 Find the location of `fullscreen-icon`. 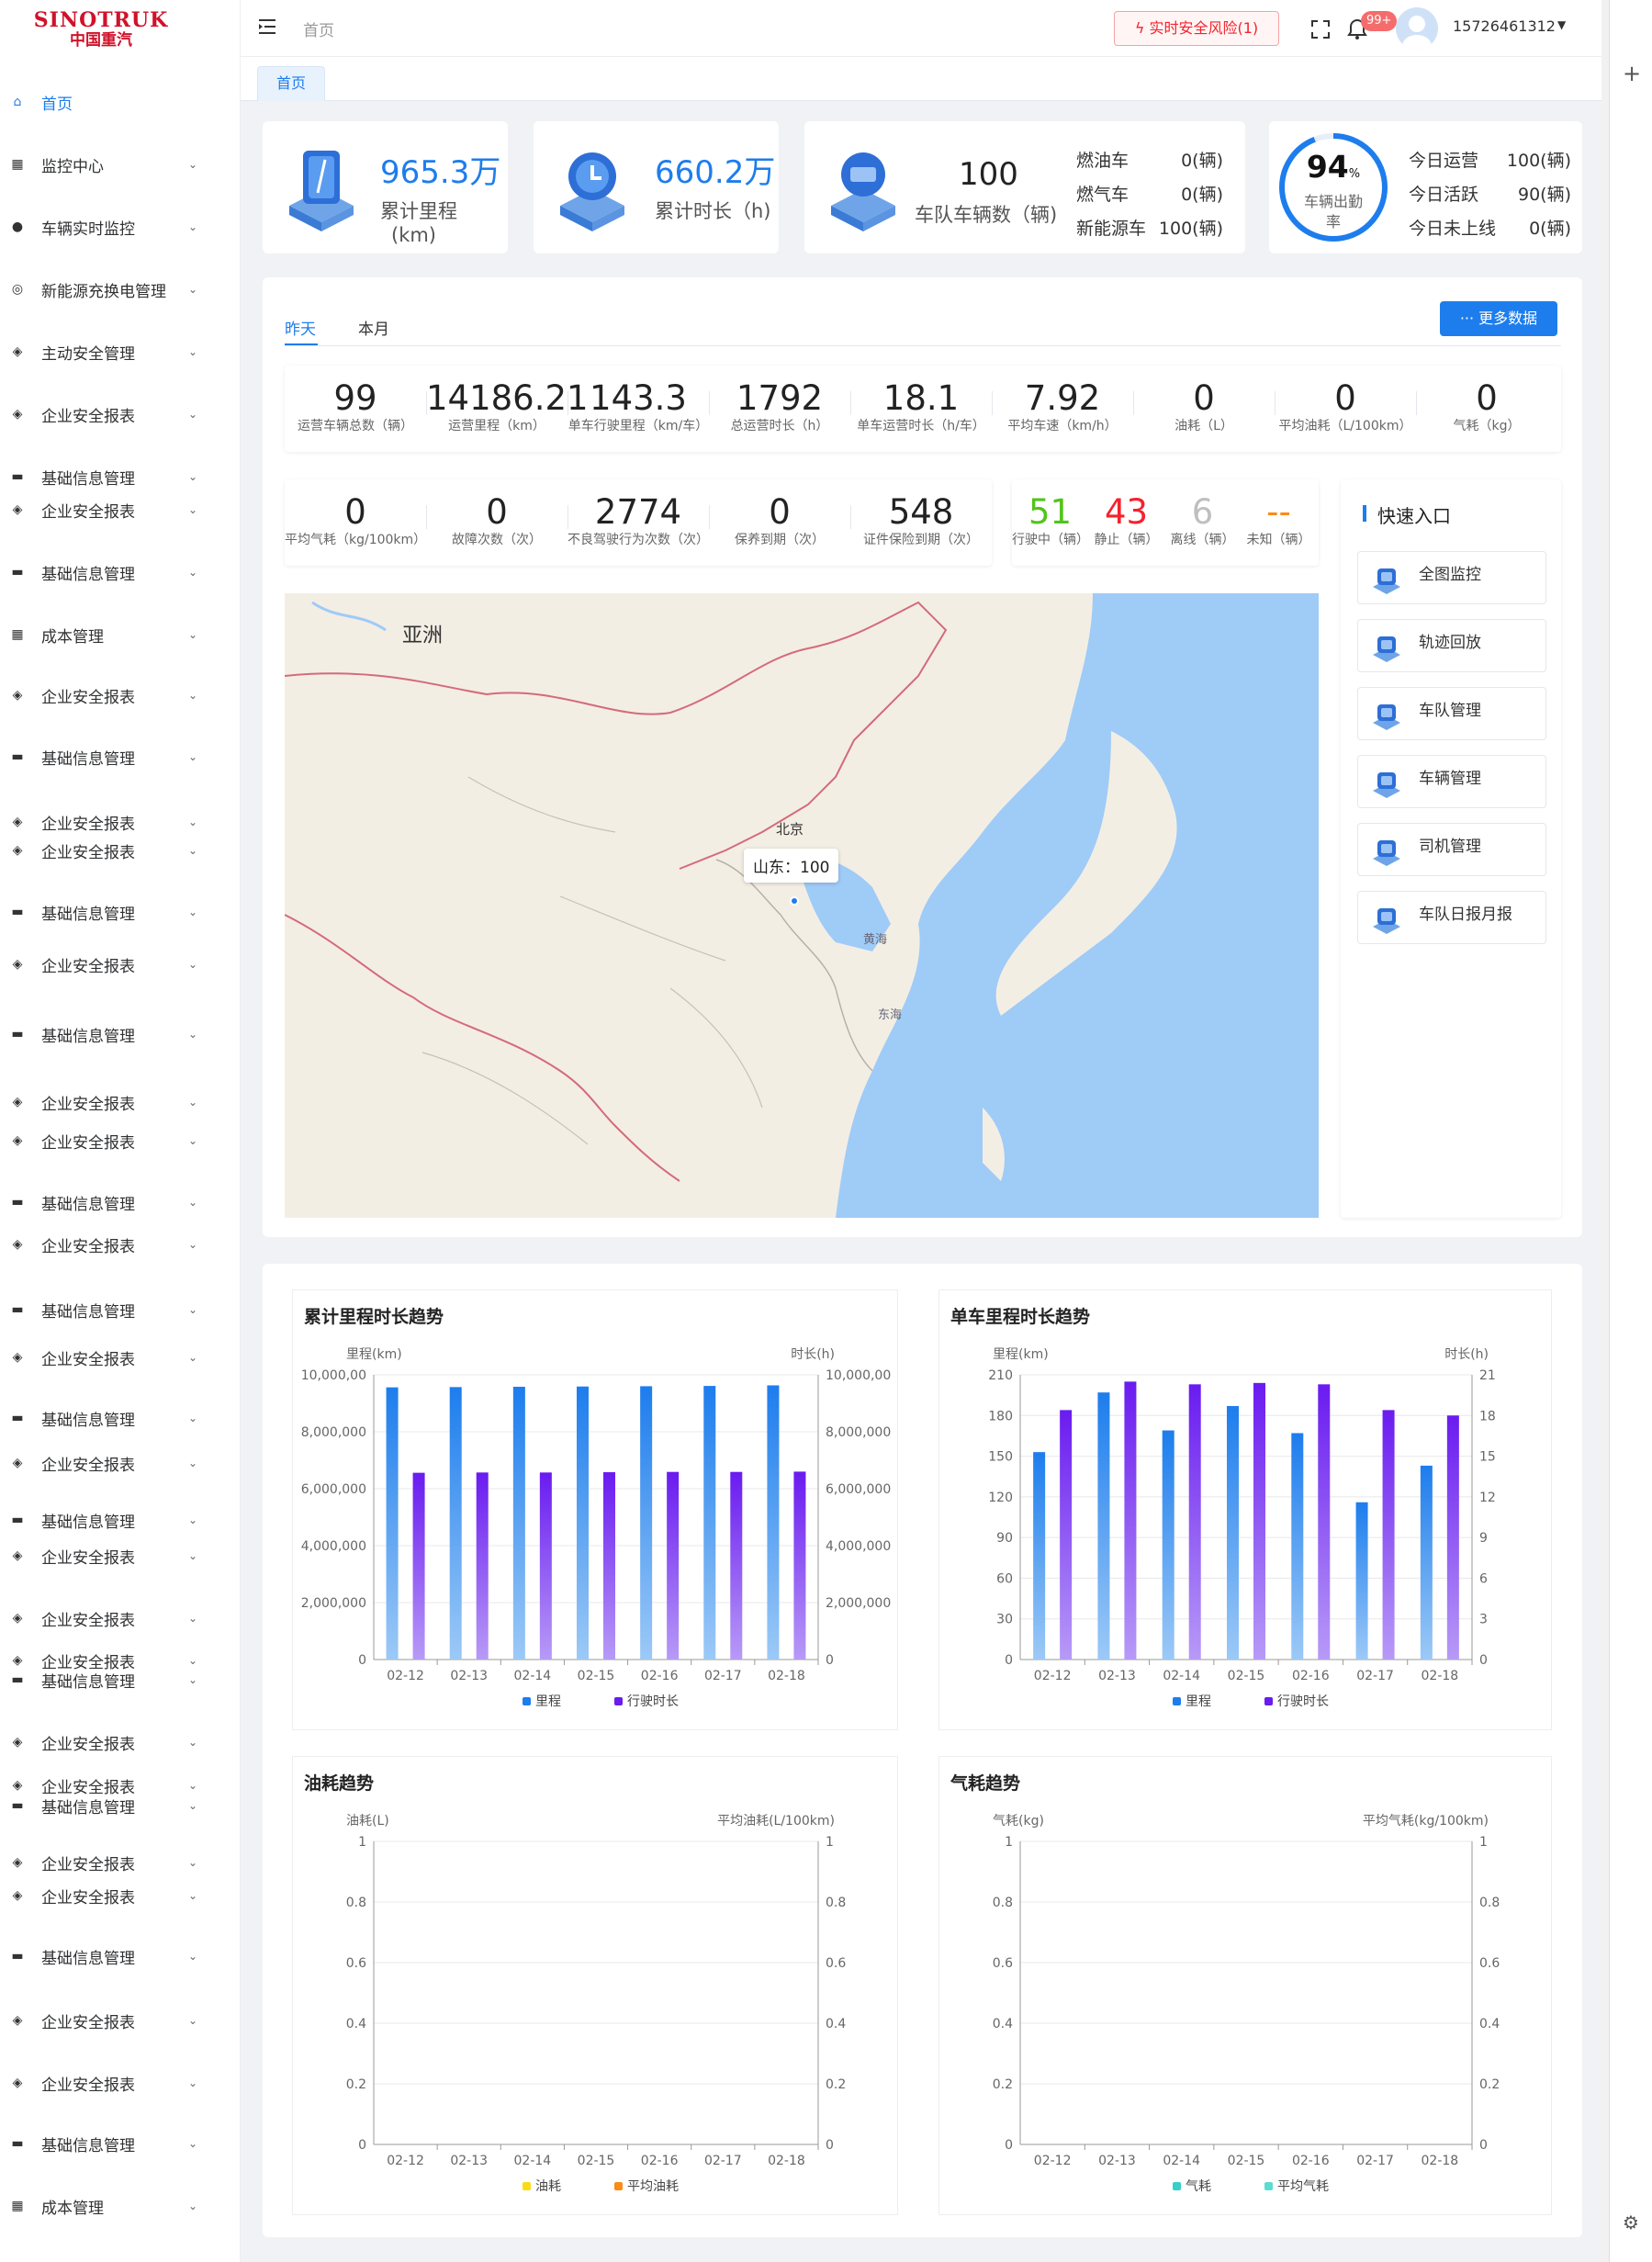

fullscreen-icon is located at coordinates (1320, 29).